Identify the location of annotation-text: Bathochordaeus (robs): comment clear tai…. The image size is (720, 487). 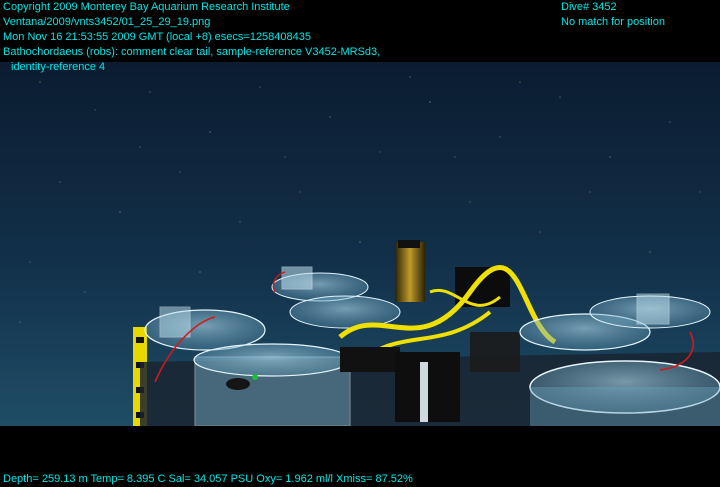
(192, 52).